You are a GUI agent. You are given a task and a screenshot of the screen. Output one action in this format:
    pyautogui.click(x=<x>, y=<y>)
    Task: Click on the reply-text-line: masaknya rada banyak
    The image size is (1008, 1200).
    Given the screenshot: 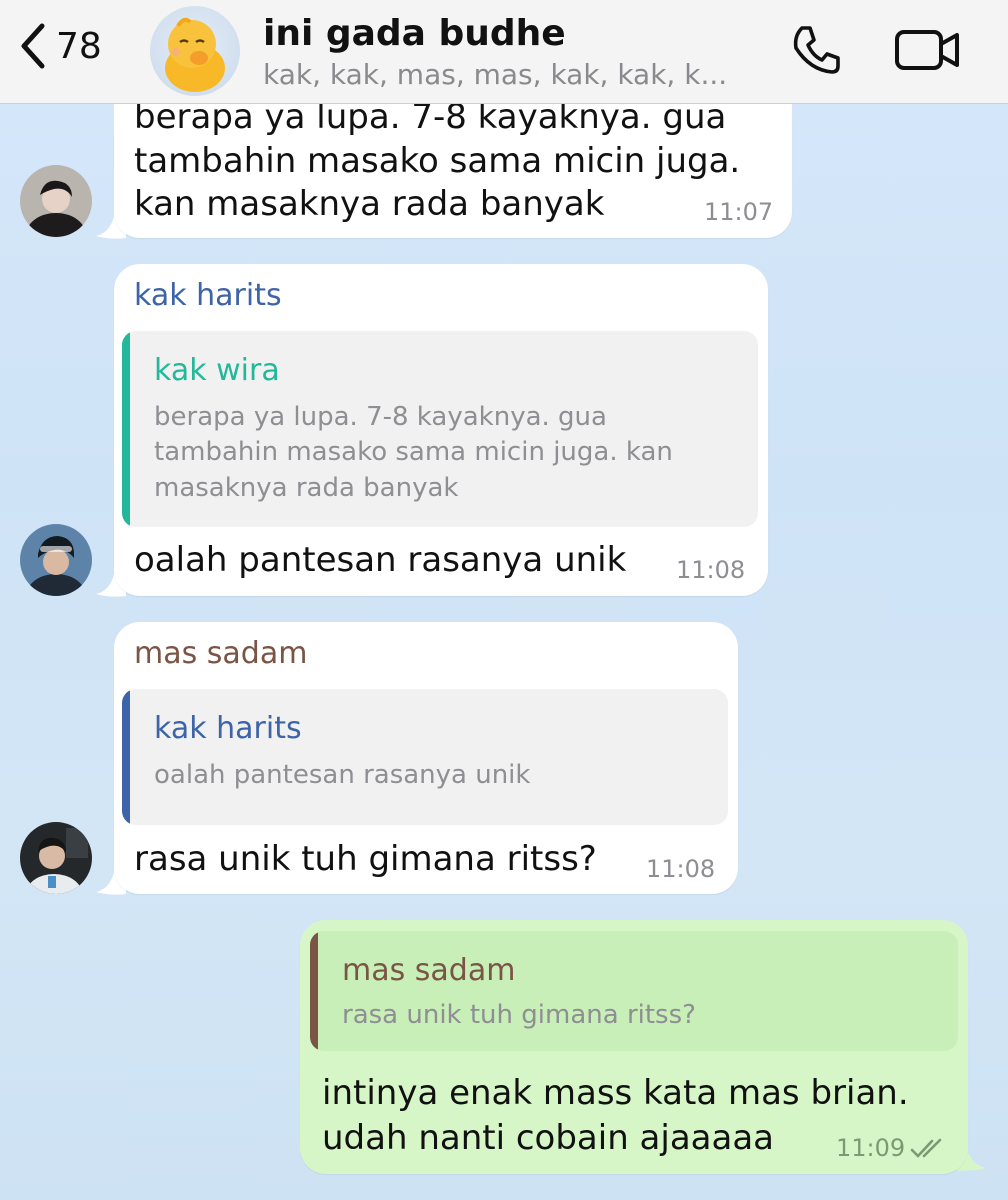 What is the action you would take?
    pyautogui.click(x=306, y=488)
    